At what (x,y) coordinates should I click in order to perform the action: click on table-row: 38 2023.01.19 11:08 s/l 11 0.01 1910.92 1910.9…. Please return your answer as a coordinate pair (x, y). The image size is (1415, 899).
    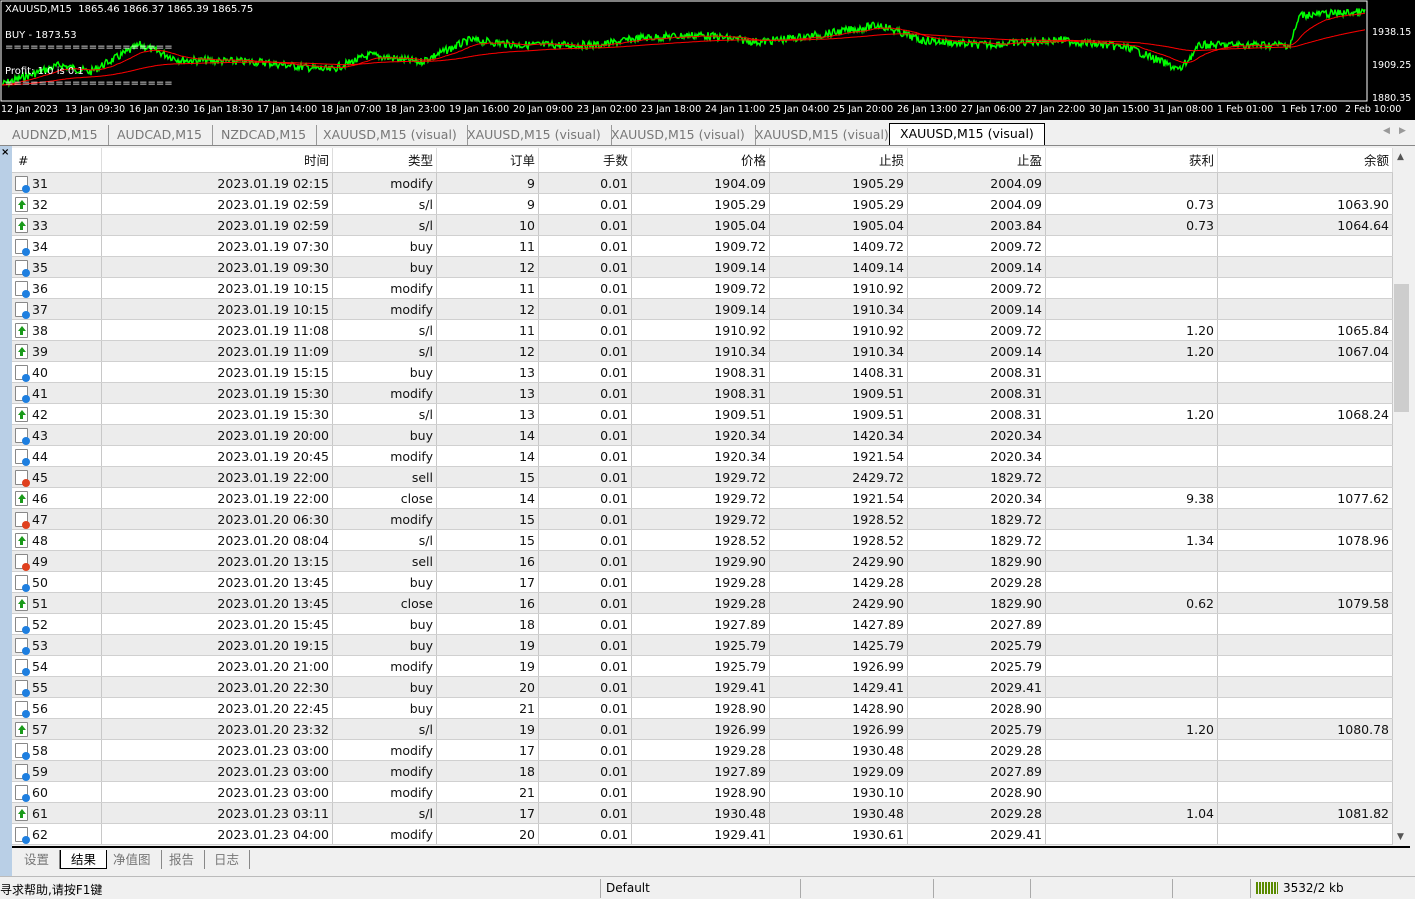
    Looking at the image, I should click on (702, 330).